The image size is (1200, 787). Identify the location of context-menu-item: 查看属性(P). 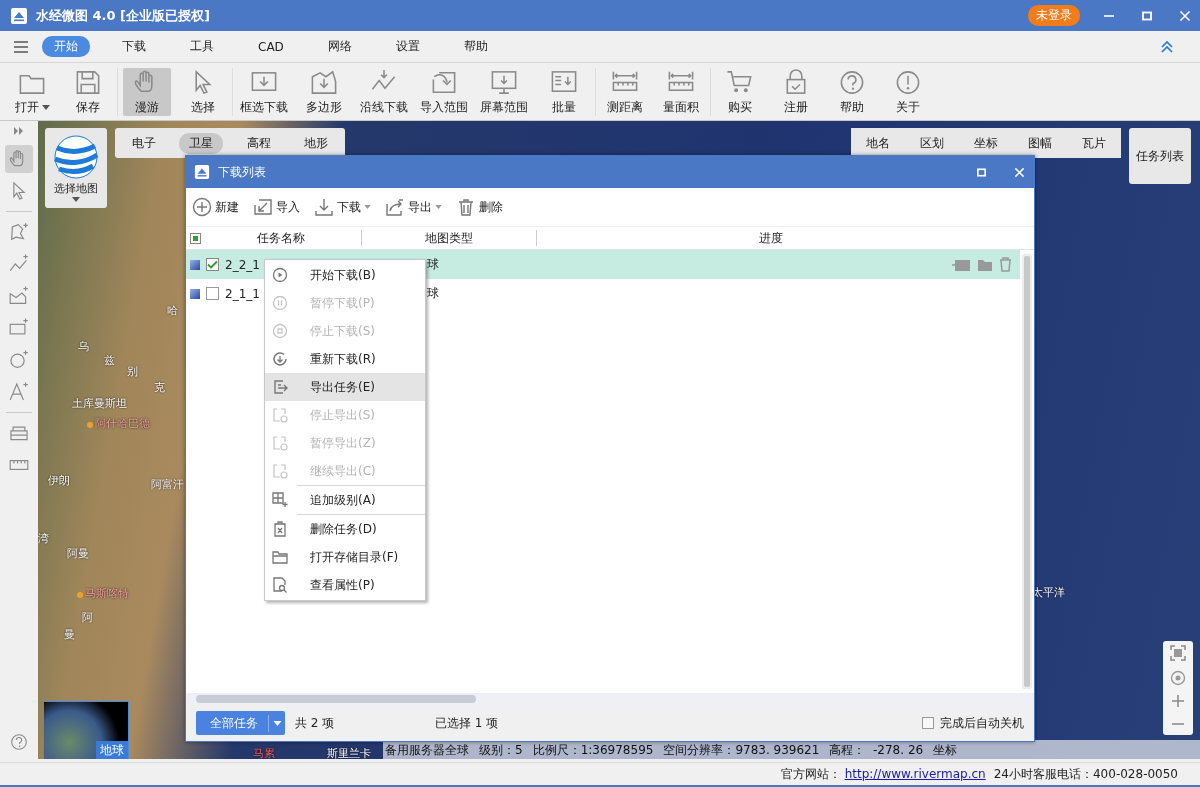
(345, 585).